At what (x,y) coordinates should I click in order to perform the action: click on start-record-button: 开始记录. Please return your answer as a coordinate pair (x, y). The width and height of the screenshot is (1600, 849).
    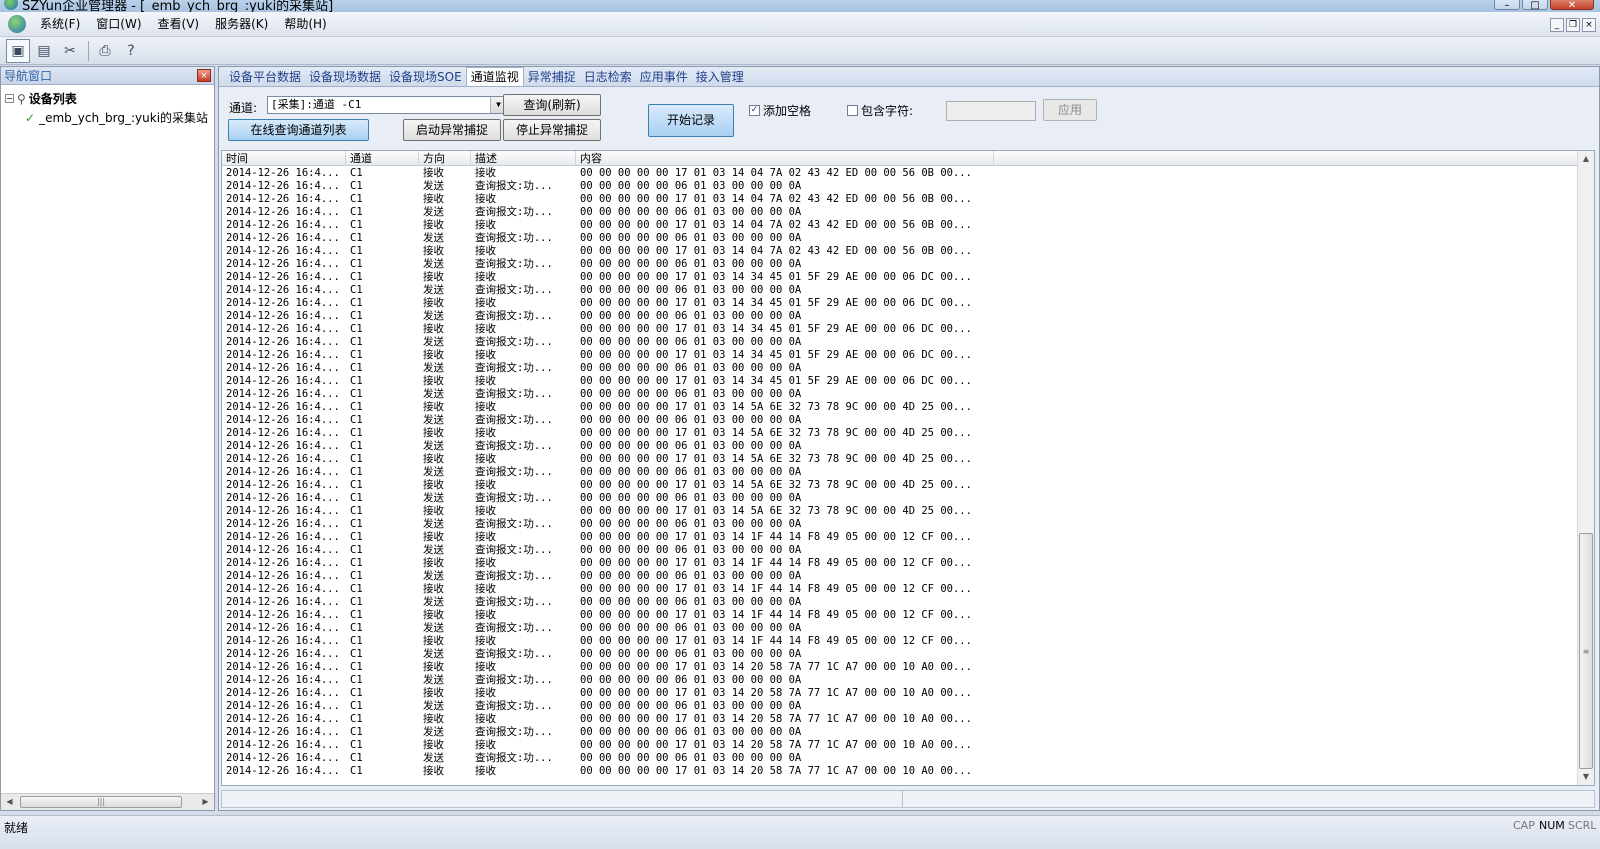
    Looking at the image, I should click on (691, 120).